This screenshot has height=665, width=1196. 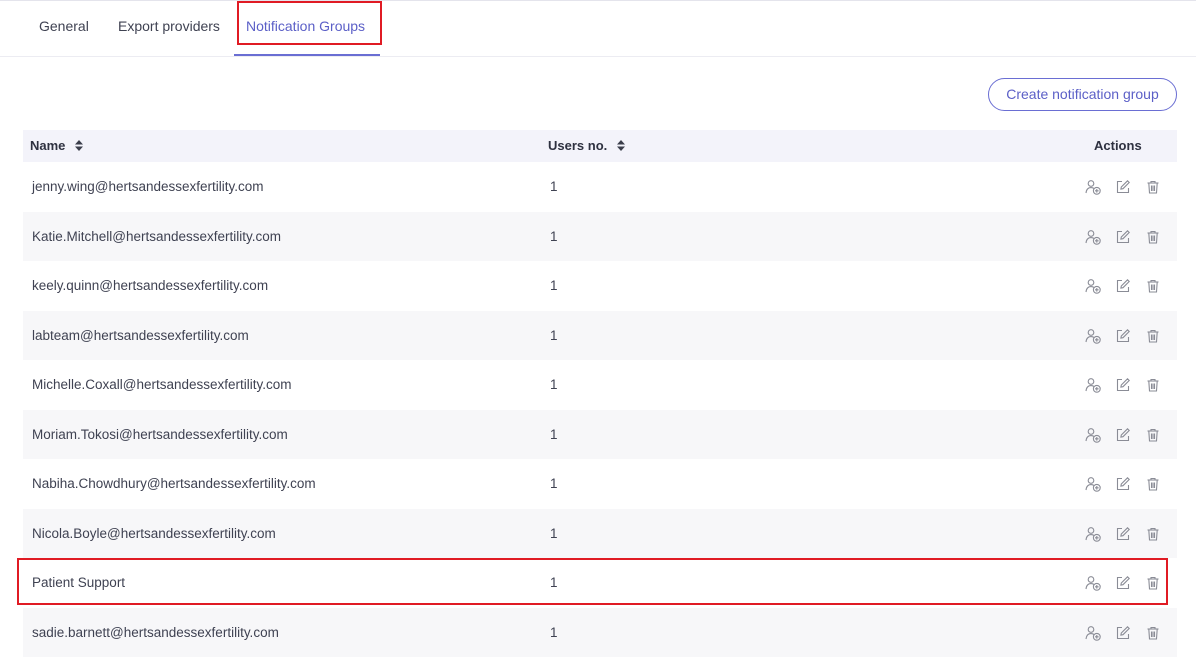 I want to click on table-header: Name Users no. Actions, so click(x=600, y=146).